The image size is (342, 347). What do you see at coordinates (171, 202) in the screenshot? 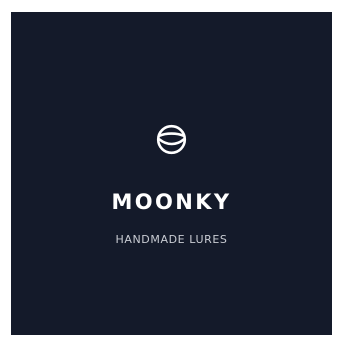
I see `brand-name: MOONKY` at bounding box center [171, 202].